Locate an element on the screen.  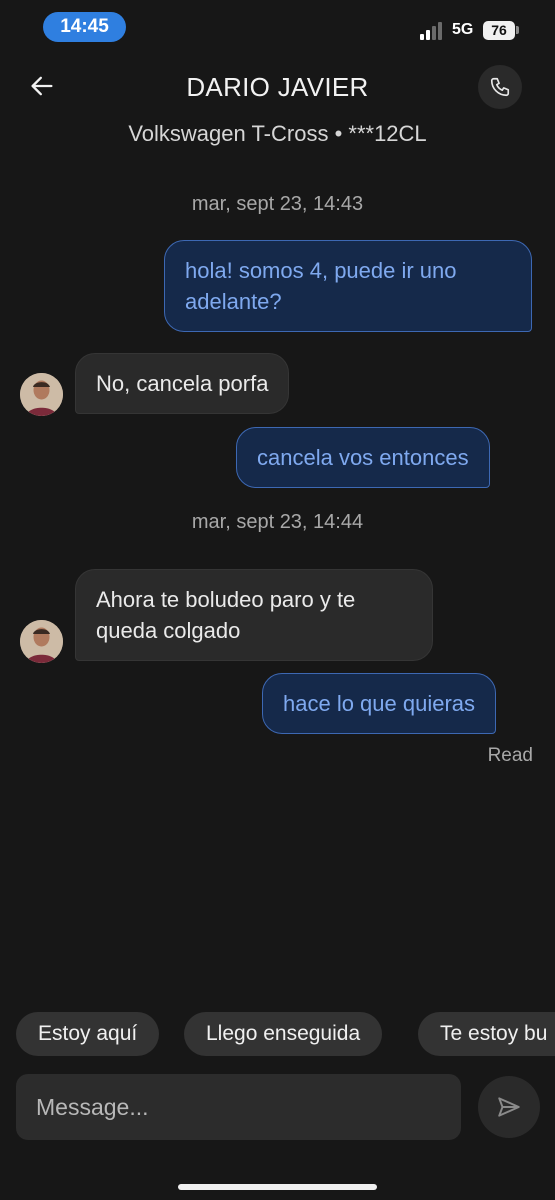
read-receipt: Read is located at coordinates (510, 755).